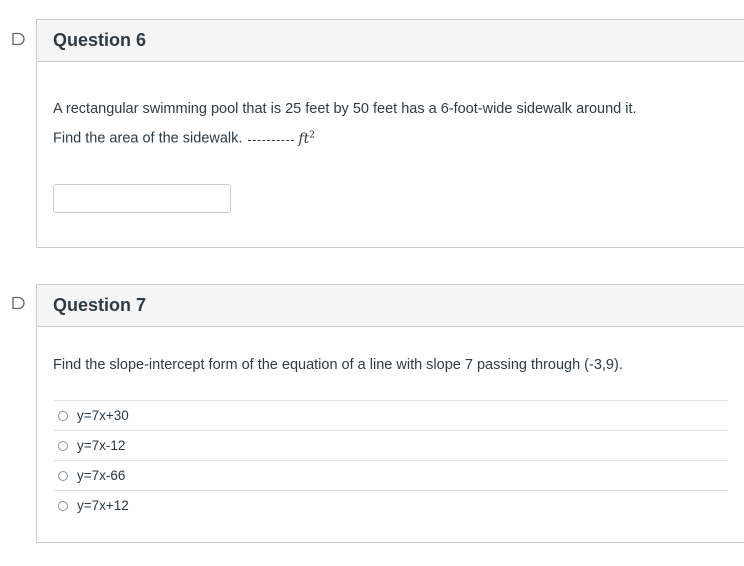 This screenshot has height=566, width=744. Describe the element at coordinates (390, 306) in the screenshot. I see `question-header: Question 7` at that location.